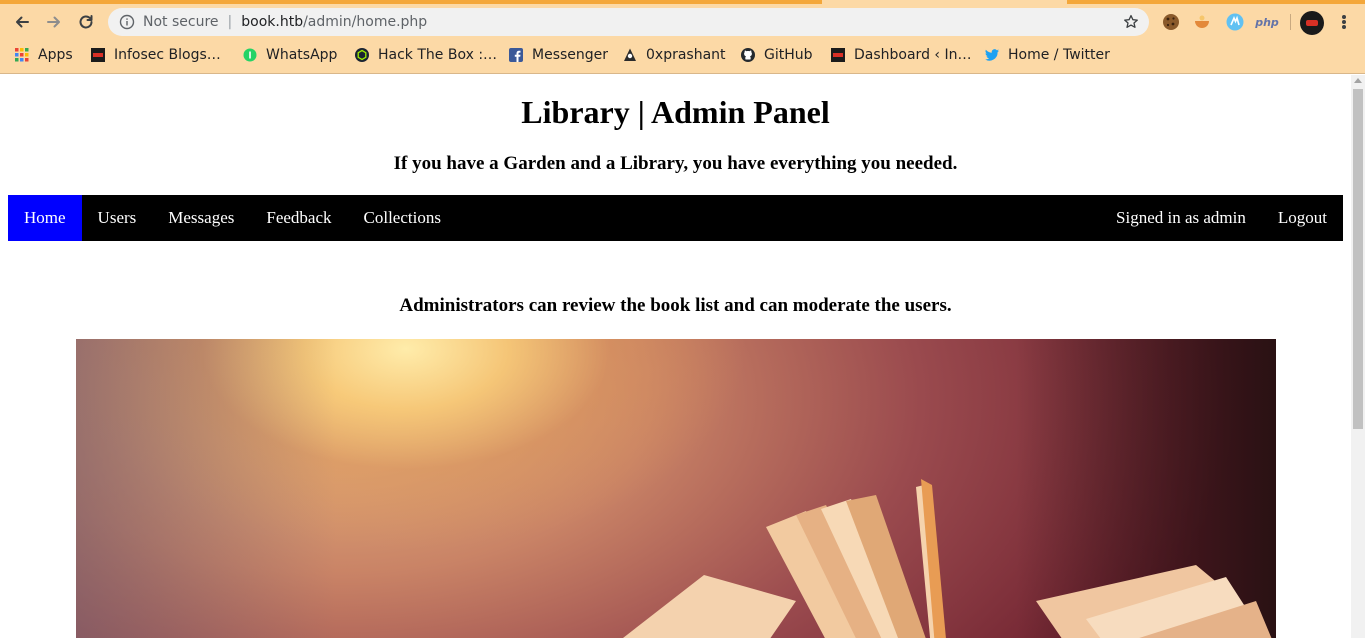  I want to click on facebook-icon, so click(516, 55).